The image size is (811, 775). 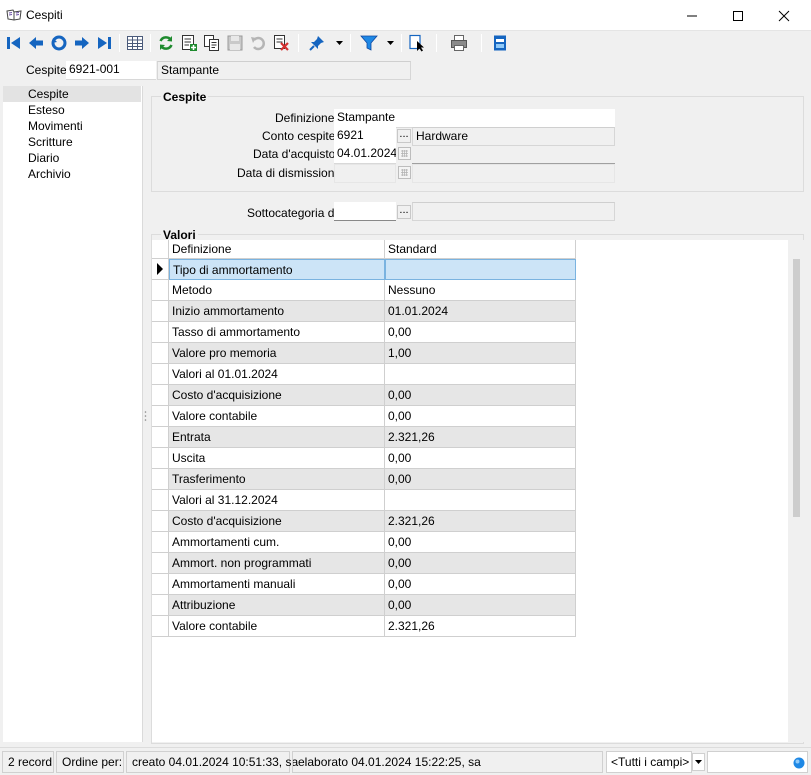 I want to click on grid-cell-definizione: Ammort. non programmati, so click(x=277, y=563).